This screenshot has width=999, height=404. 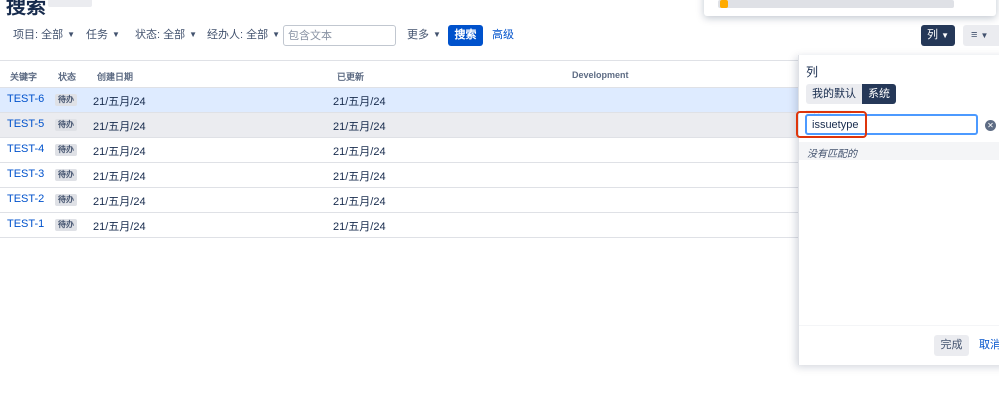 What do you see at coordinates (879, 94) in the screenshot?
I see `tab-system: 系统` at bounding box center [879, 94].